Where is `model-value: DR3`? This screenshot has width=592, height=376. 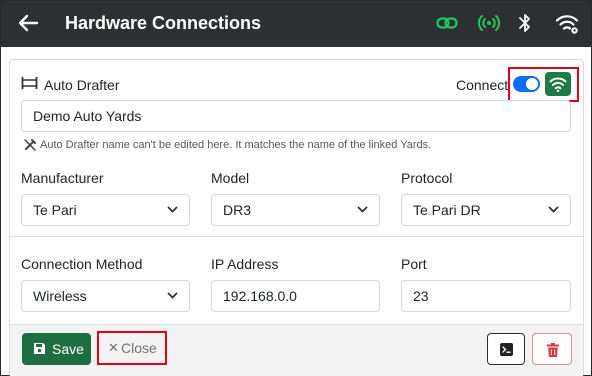
model-value: DR3 is located at coordinates (237, 210).